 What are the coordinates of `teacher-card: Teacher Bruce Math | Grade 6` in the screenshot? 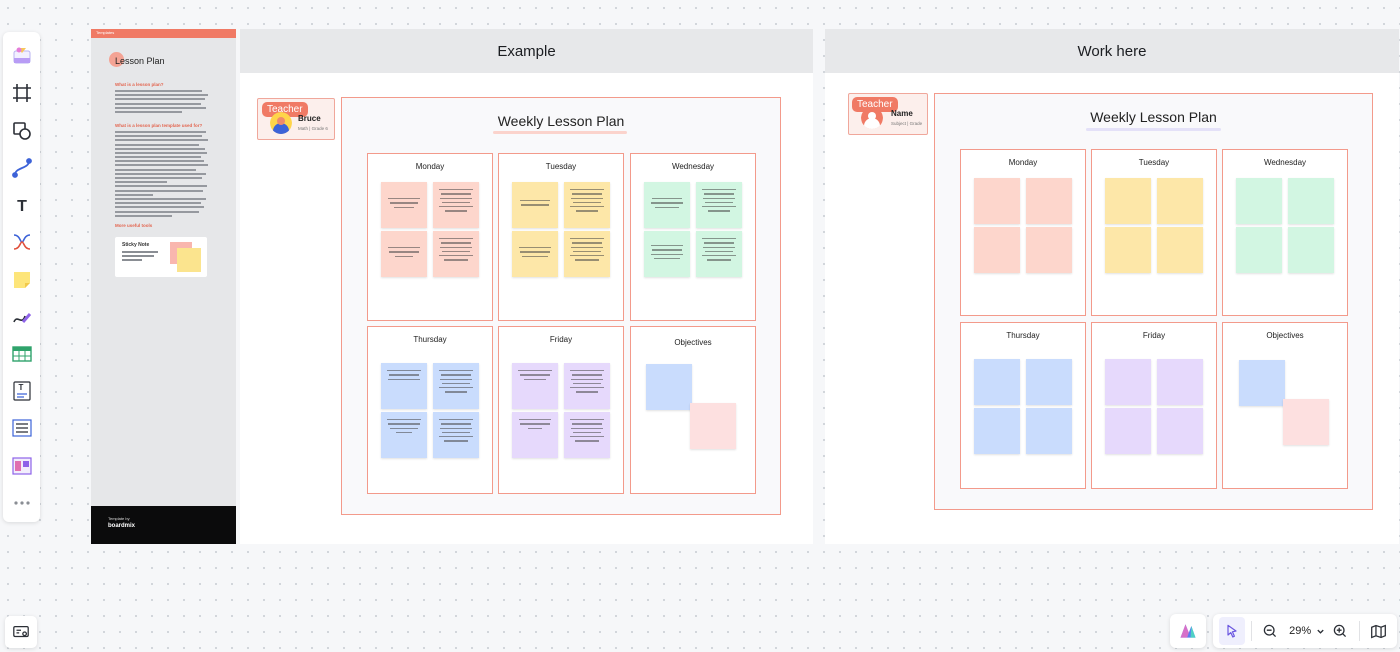 It's located at (296, 119).